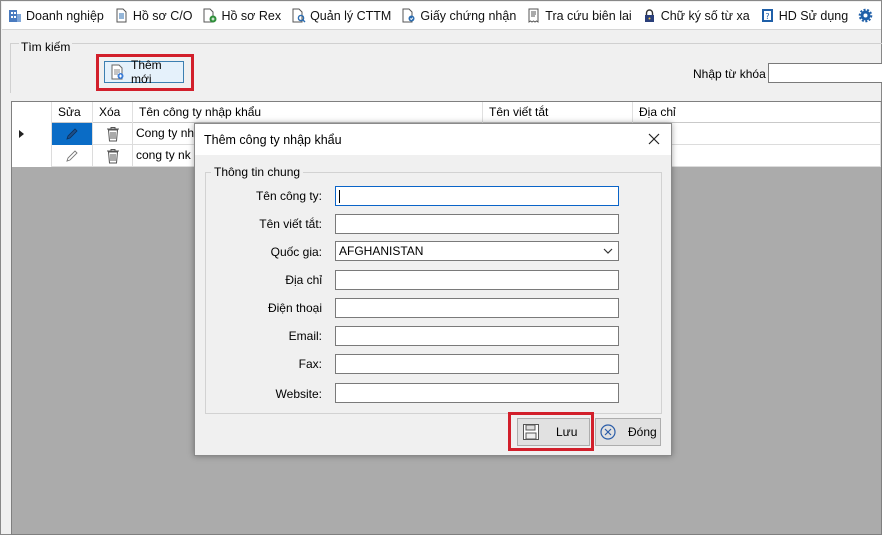 This screenshot has height=535, width=882. What do you see at coordinates (477, 393) in the screenshot?
I see `website-input` at bounding box center [477, 393].